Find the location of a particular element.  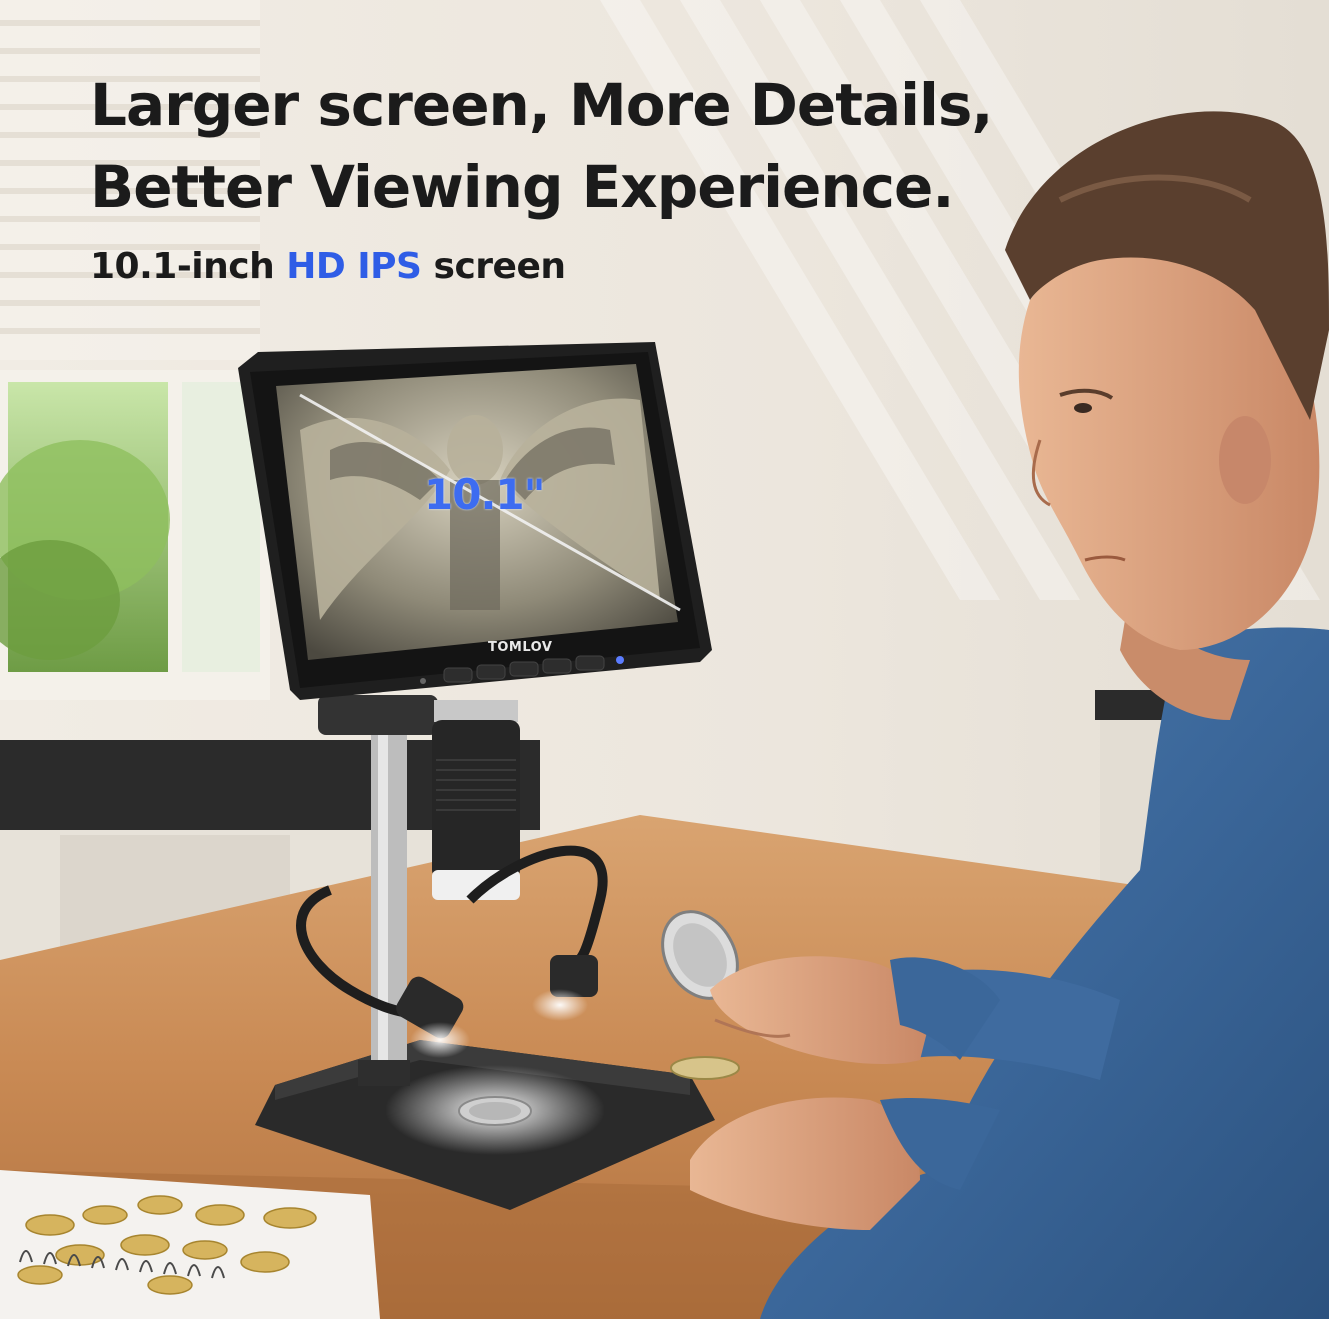

brand-logo: TOMLOV is located at coordinates (520, 647).